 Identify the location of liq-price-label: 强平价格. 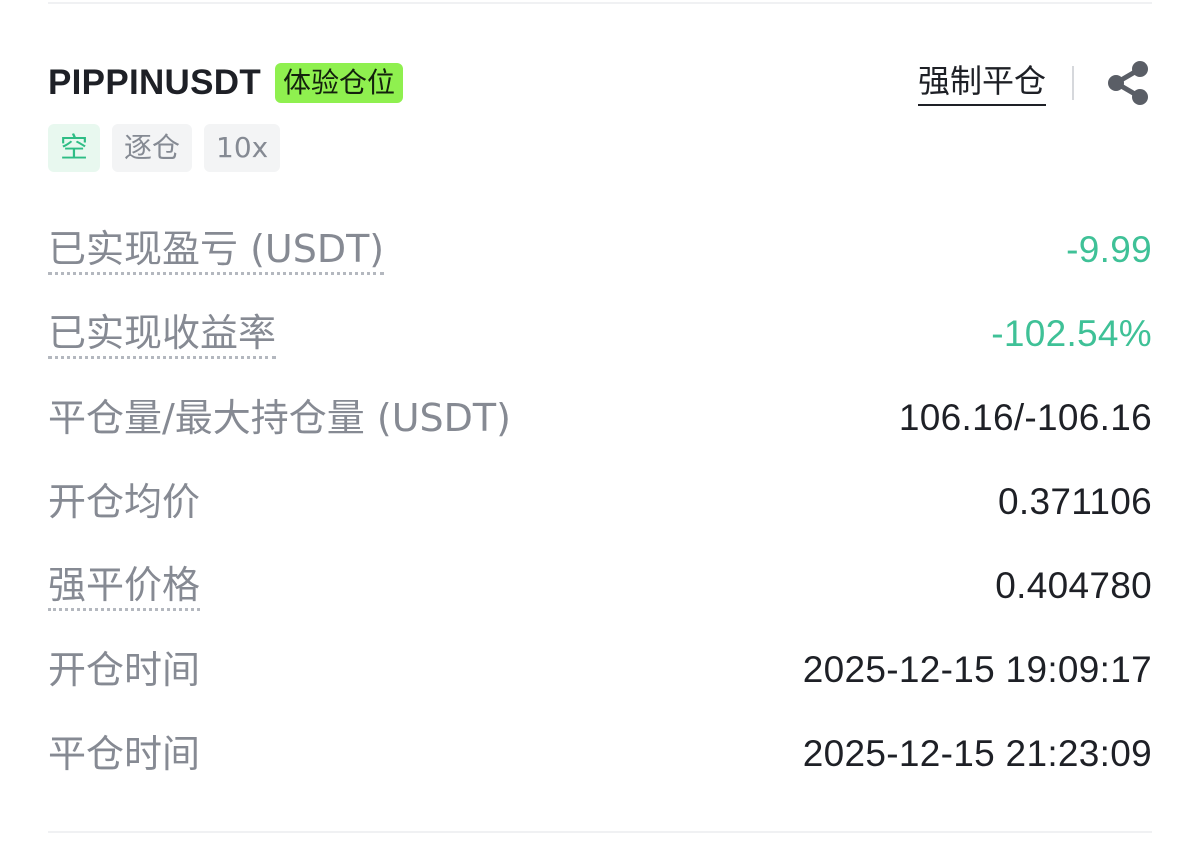
(124, 586).